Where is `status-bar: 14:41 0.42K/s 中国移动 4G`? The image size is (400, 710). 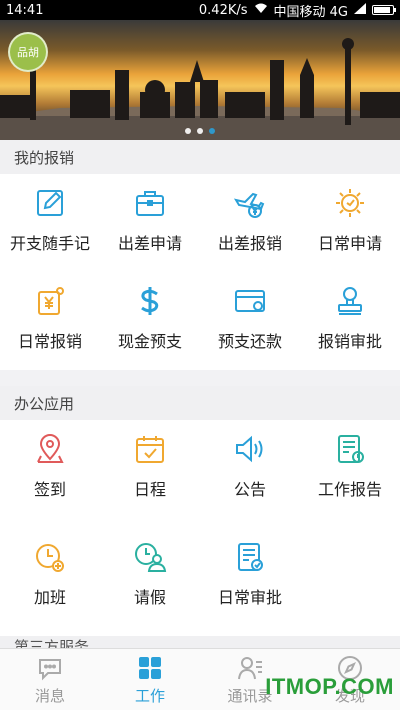 status-bar: 14:41 0.42K/s 中国移动 4G is located at coordinates (200, 10).